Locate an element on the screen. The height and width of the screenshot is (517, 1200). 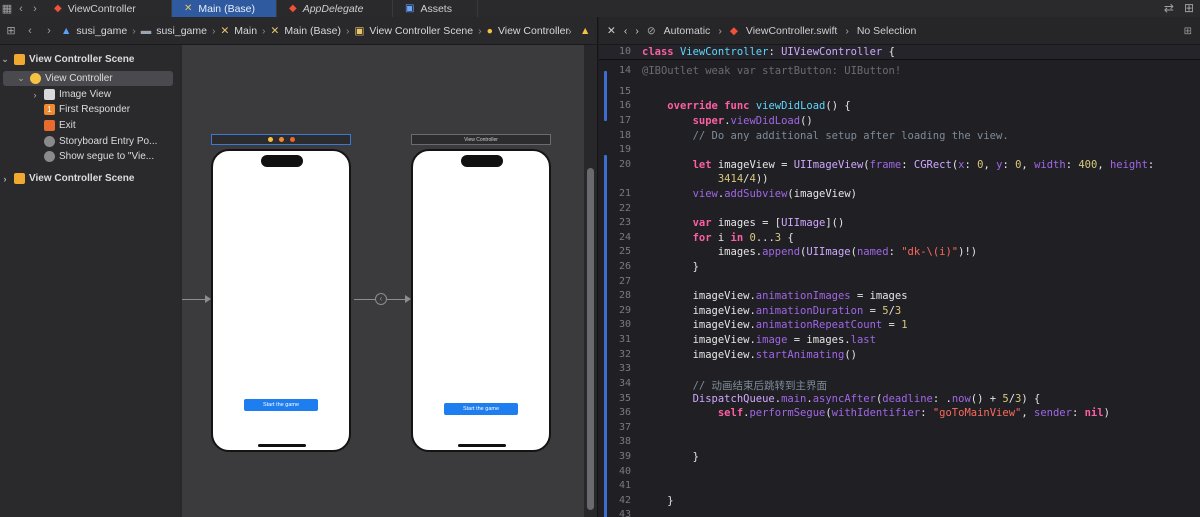
code-file-name: ViewController.swift is located at coordinates (791, 31).